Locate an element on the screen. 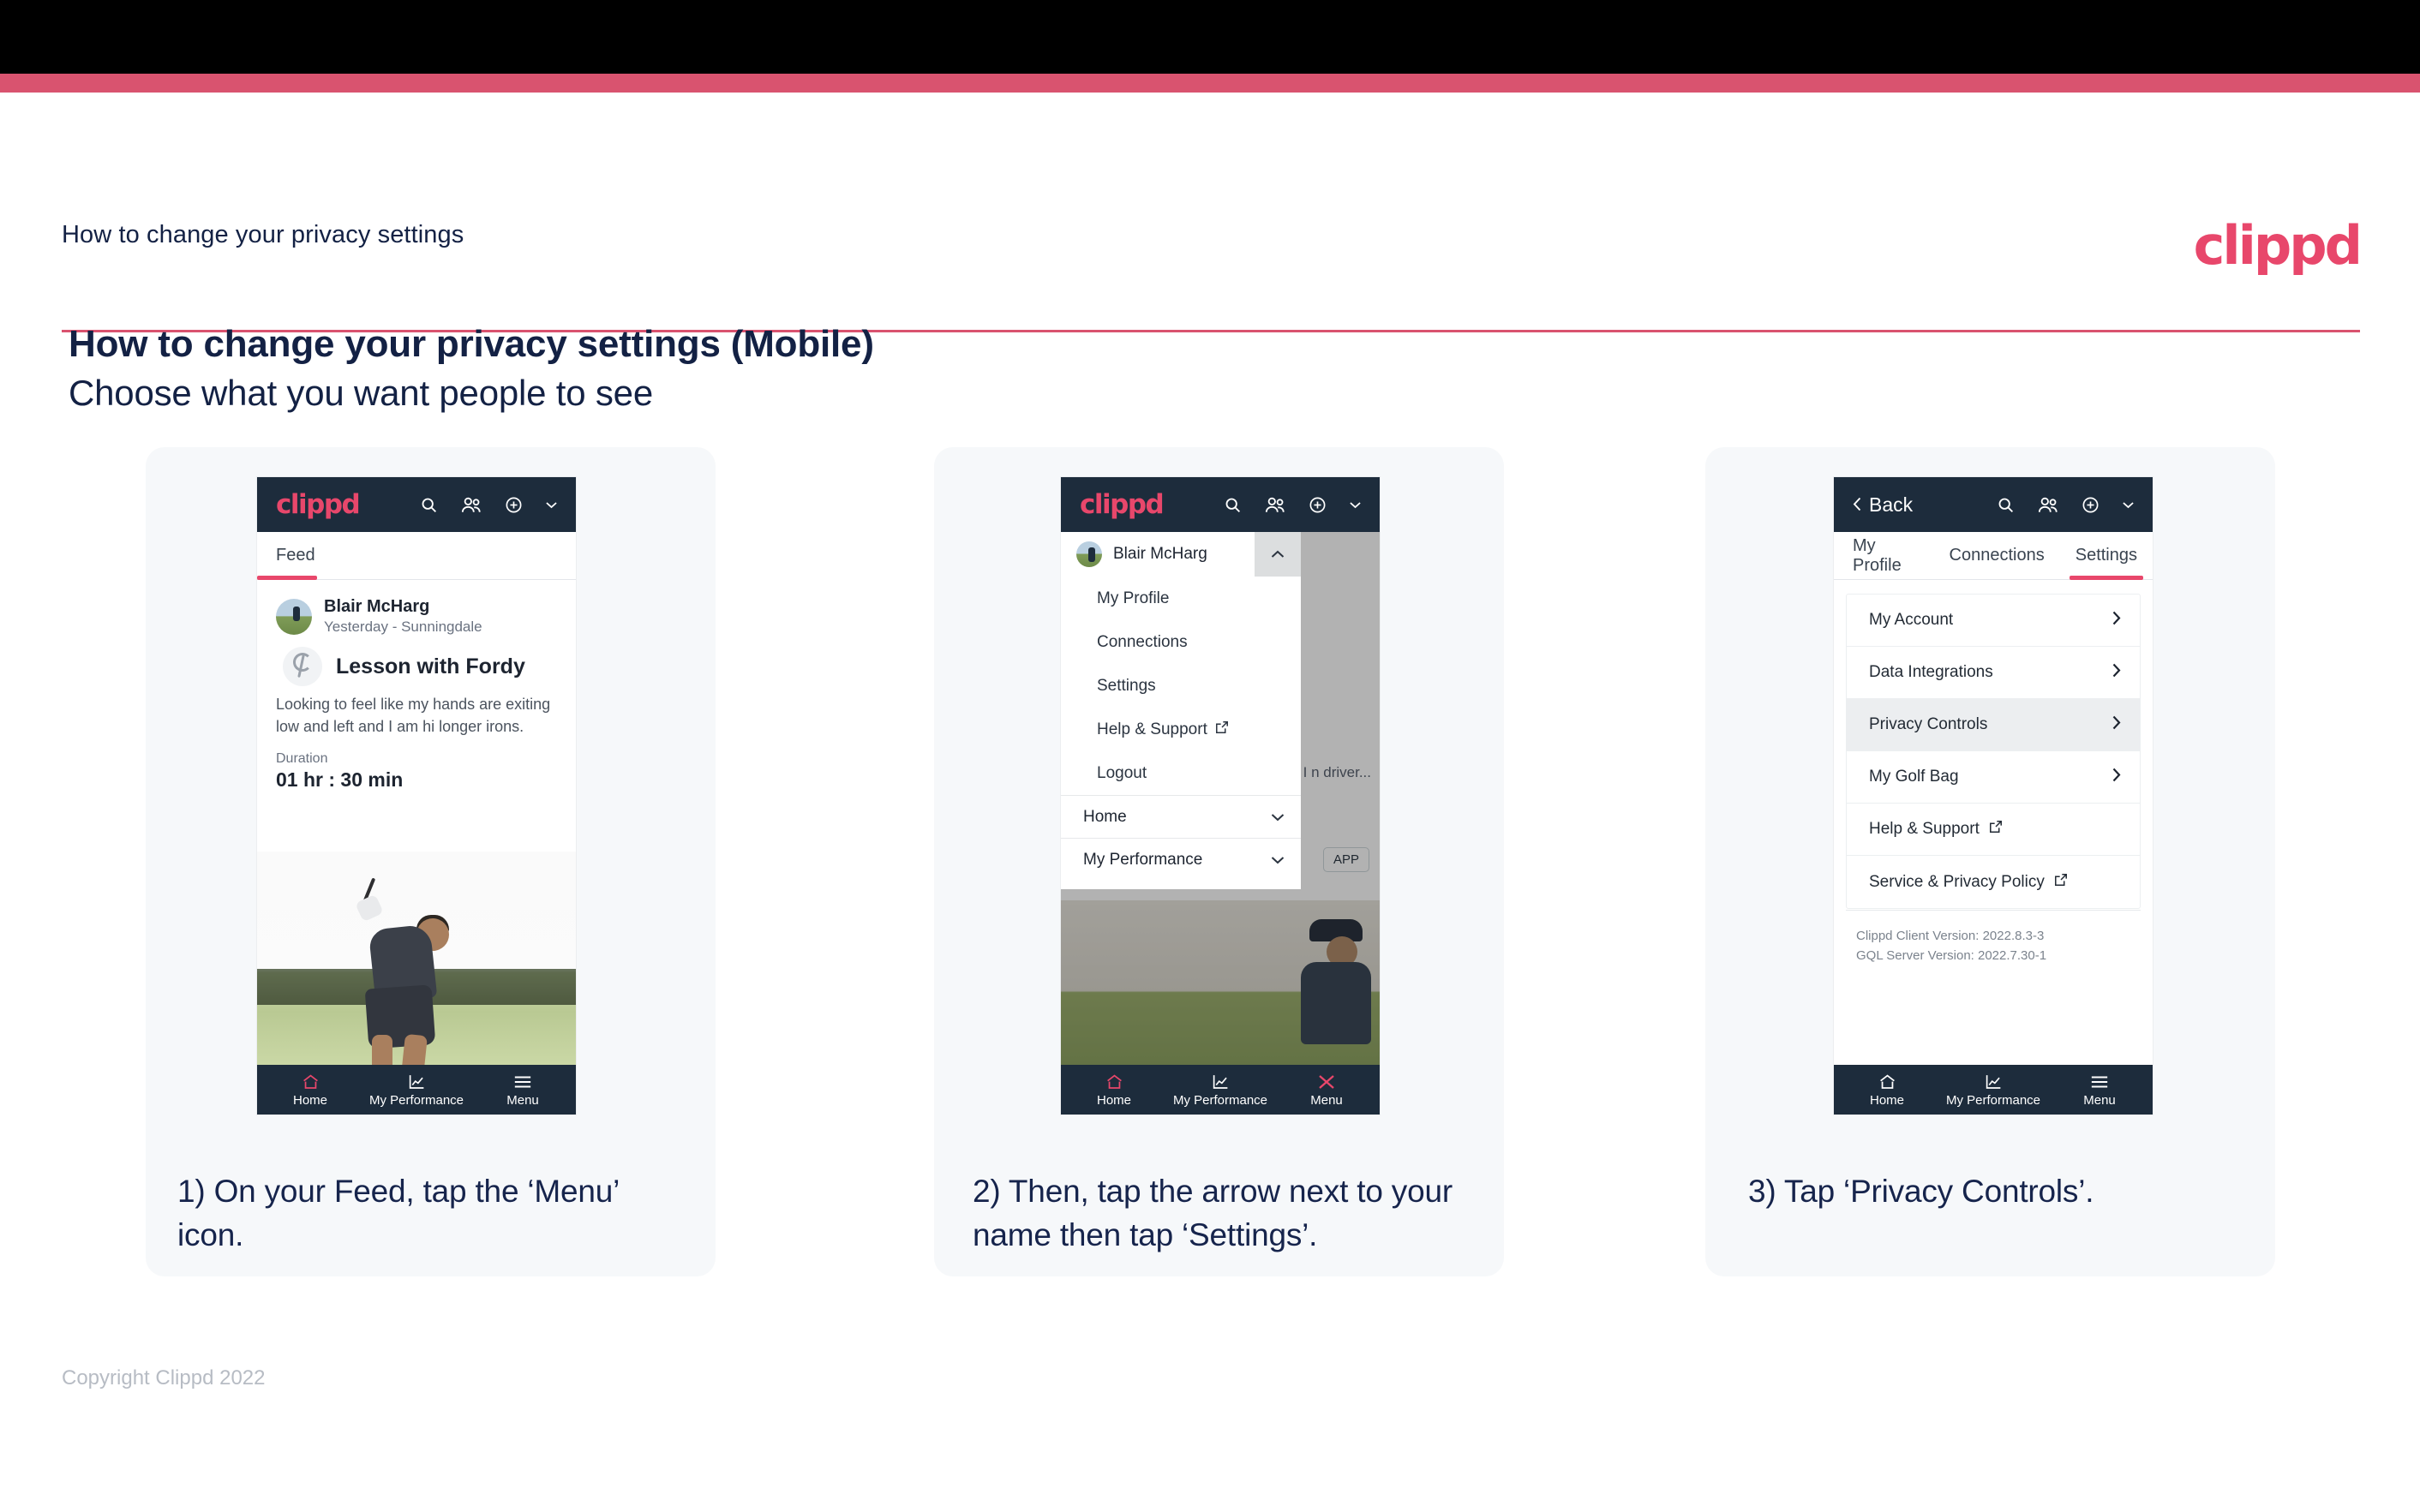  menu-item-connections: Connections is located at coordinates (1181, 642).